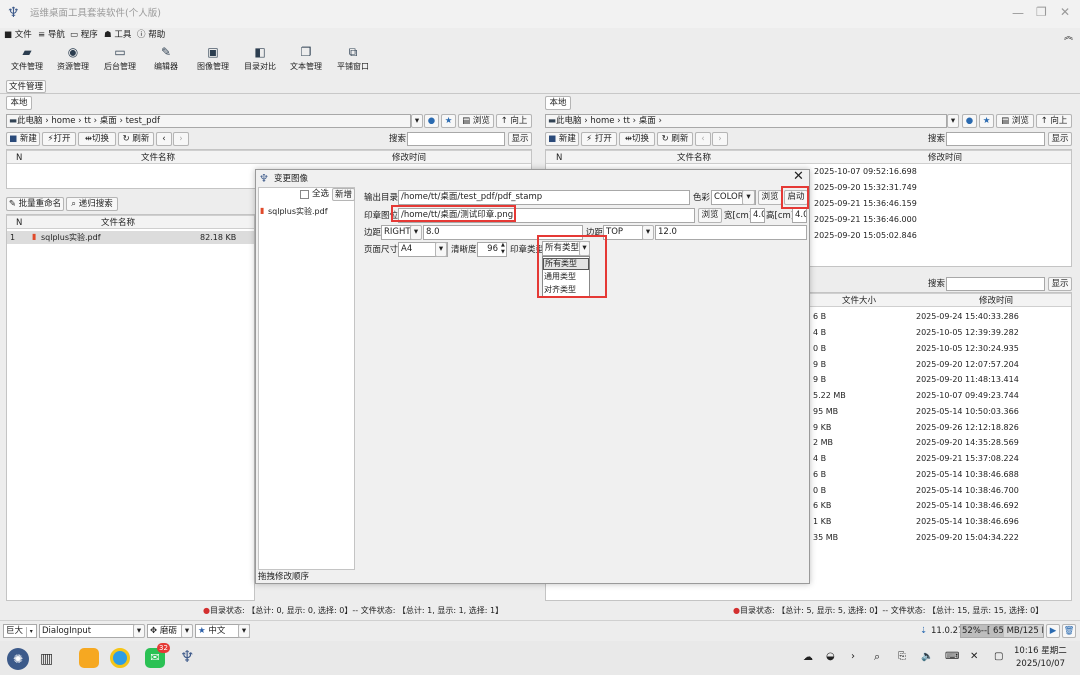  Describe the element at coordinates (353, 59) in the screenshot. I see `toolbar-tile-window: ⧉ 平铺窗口` at that location.